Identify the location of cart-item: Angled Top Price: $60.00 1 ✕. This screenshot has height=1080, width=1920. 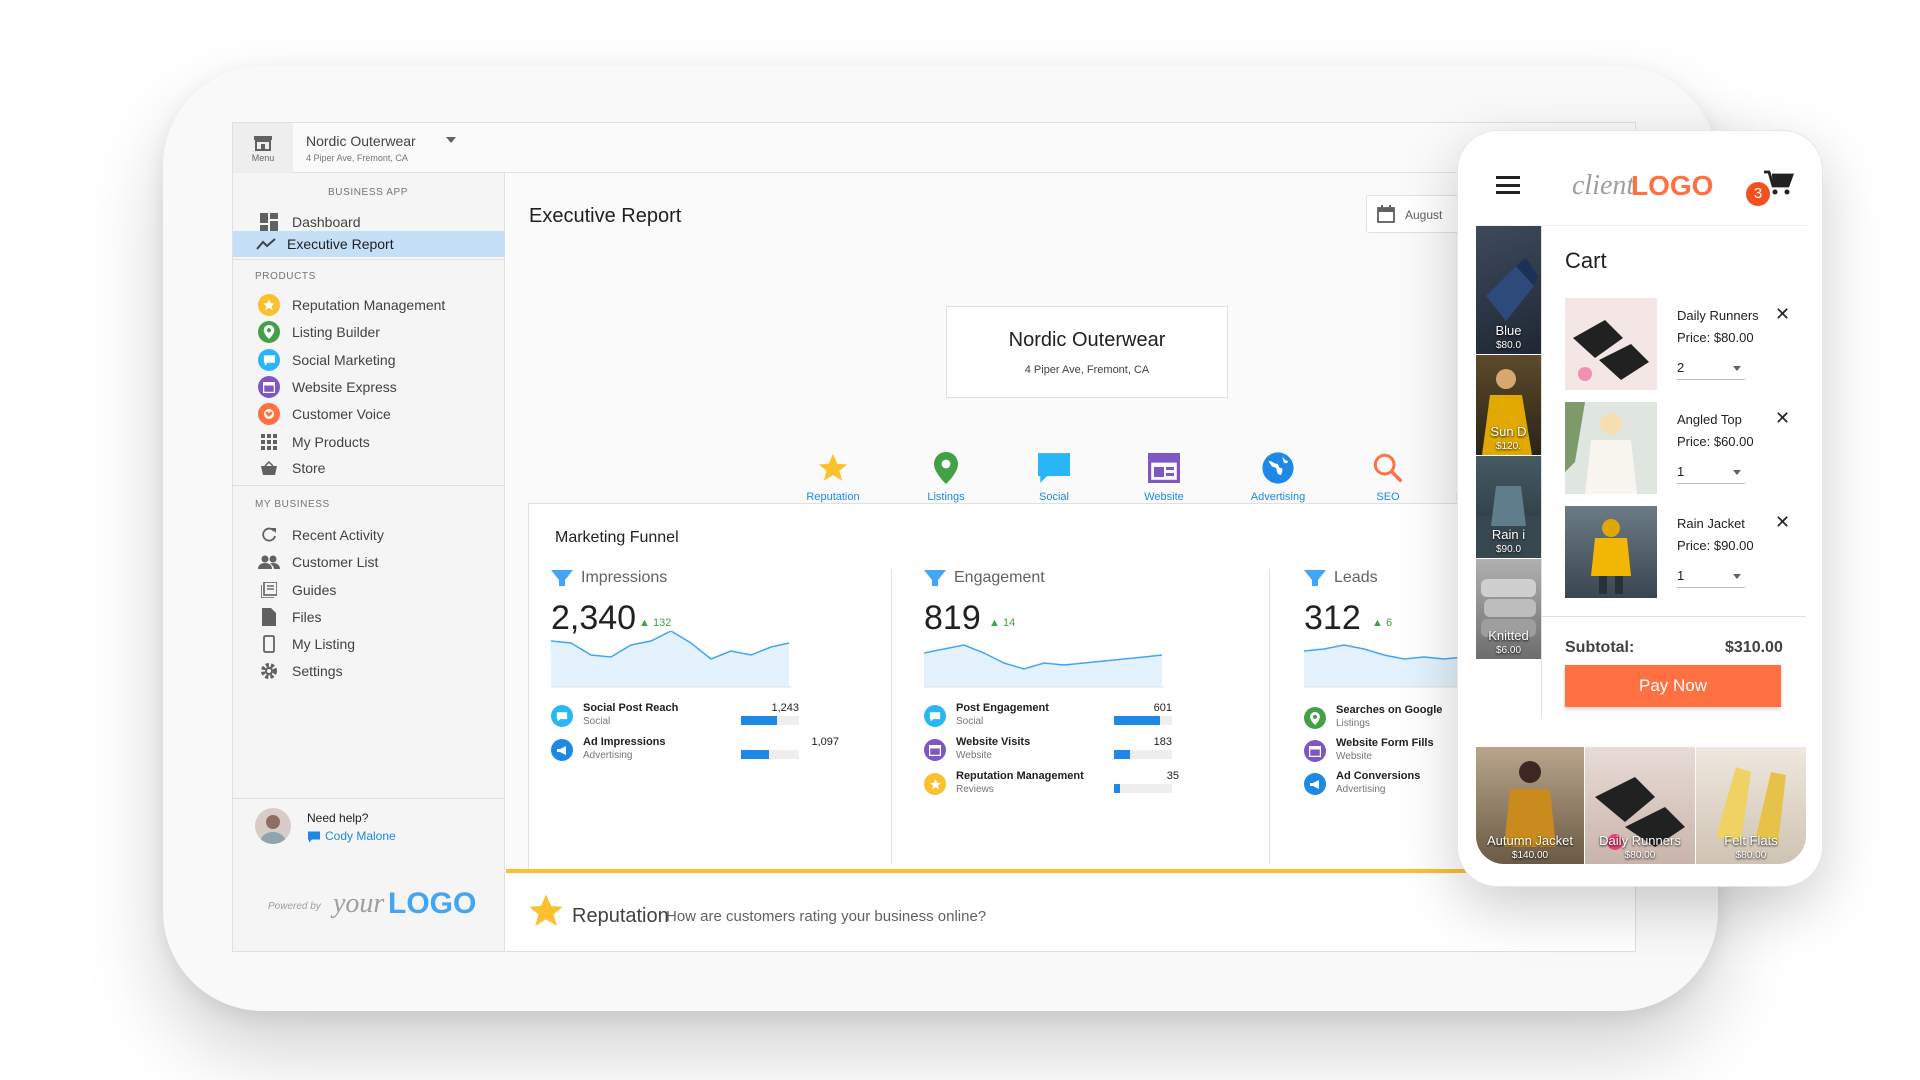
(1680, 448).